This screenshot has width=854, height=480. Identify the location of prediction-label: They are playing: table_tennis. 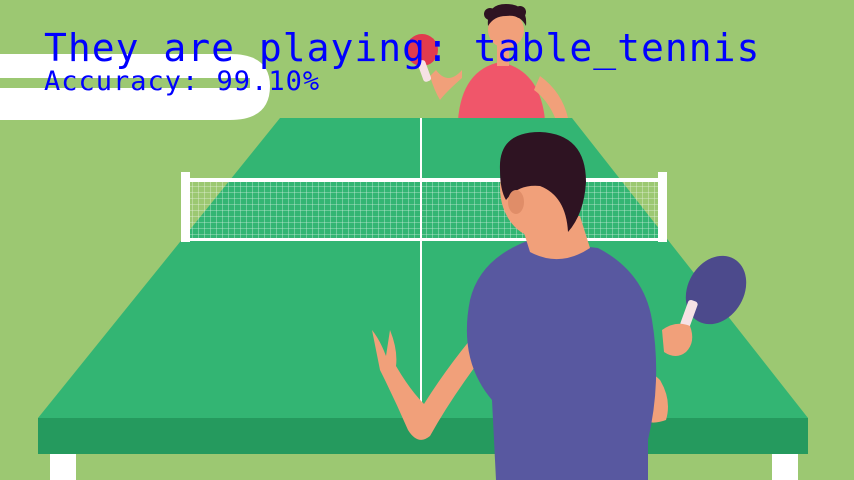
(402, 48).